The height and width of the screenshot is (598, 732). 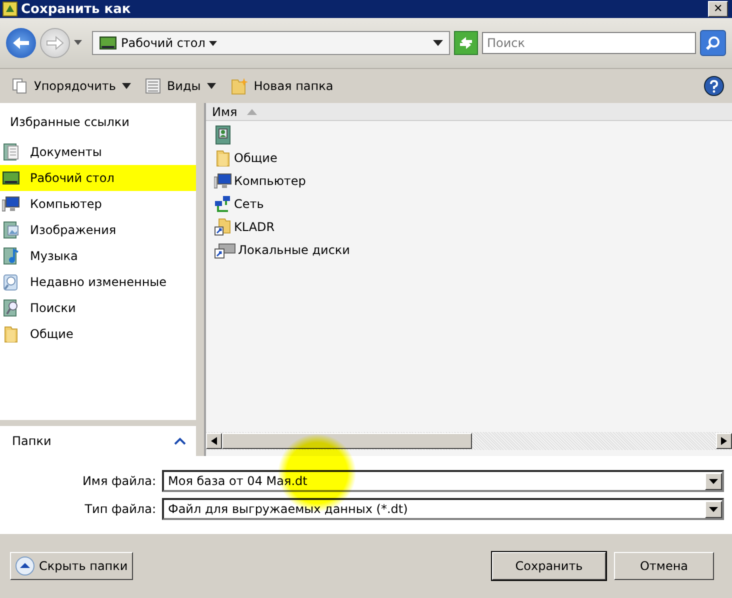 I want to click on sidebar-item: Компьютер, so click(x=98, y=204).